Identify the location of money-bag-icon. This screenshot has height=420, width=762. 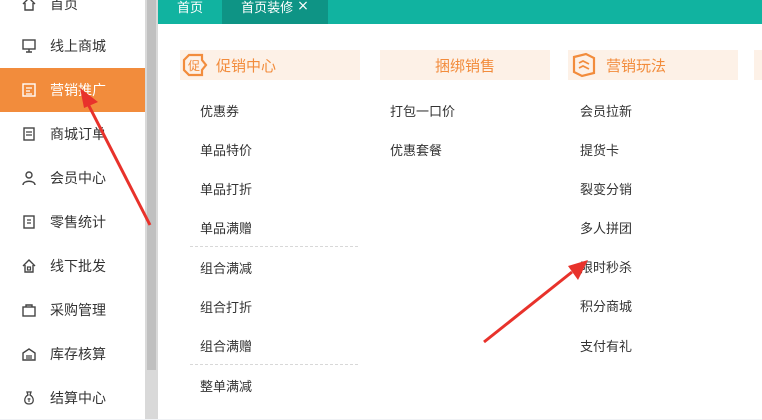
(29, 398).